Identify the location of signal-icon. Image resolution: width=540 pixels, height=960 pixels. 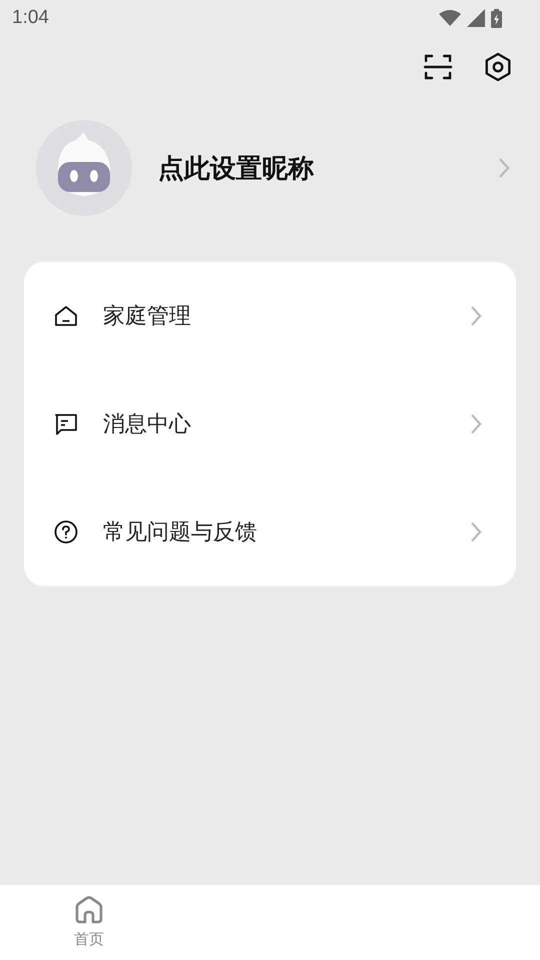
(476, 18).